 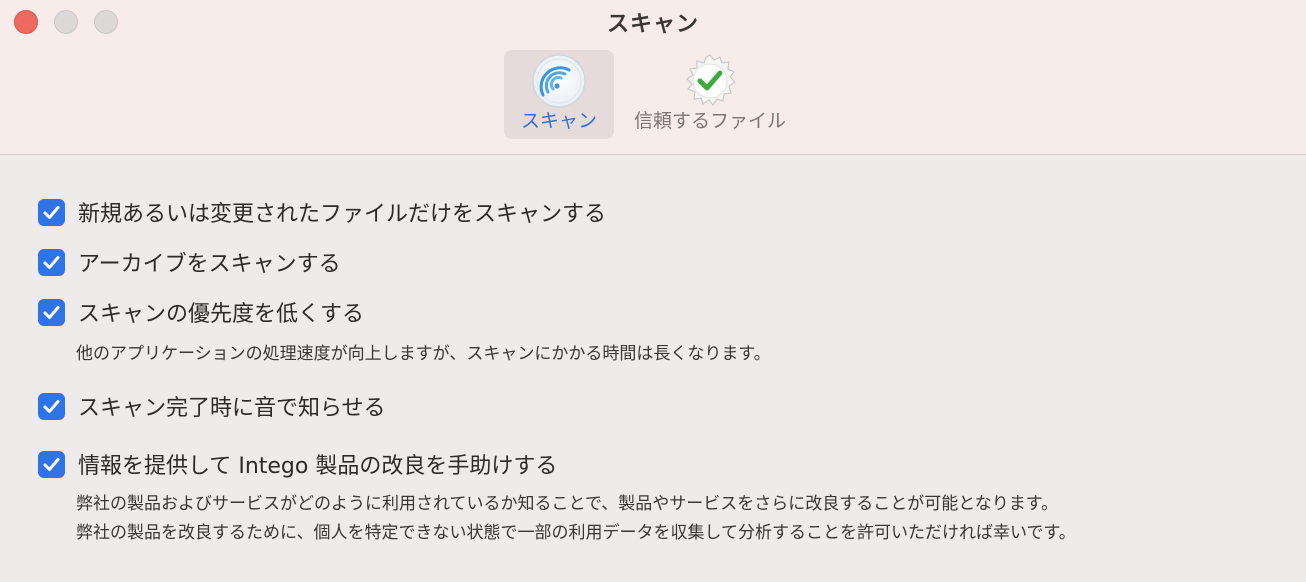 I want to click on checkbox-scan-new-or-modified, so click(x=51, y=212).